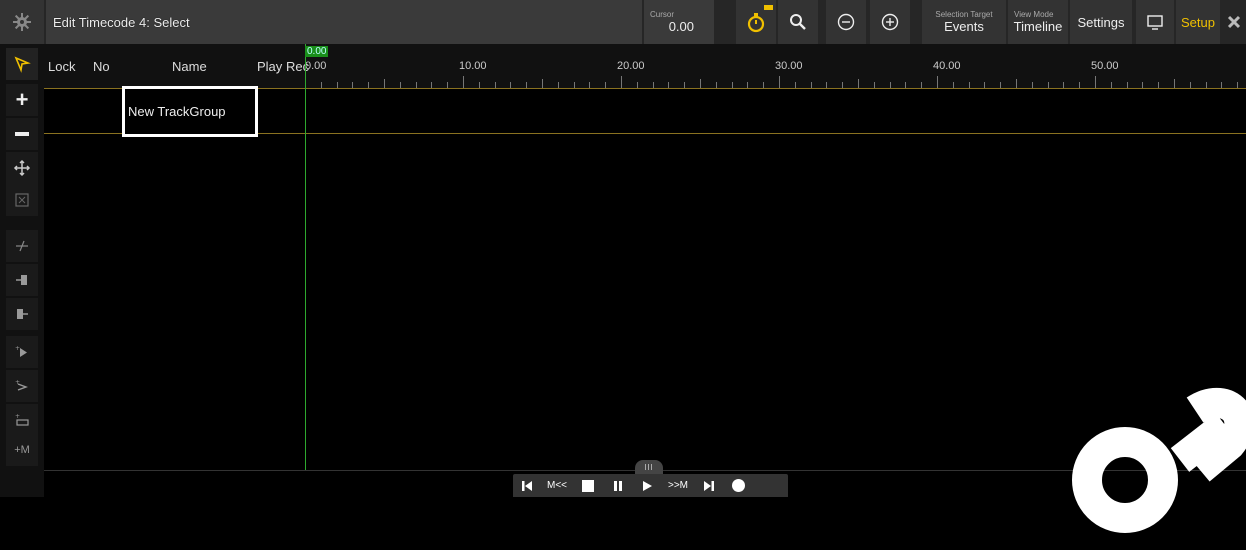  I want to click on ruler-label: 20.00, so click(631, 66).